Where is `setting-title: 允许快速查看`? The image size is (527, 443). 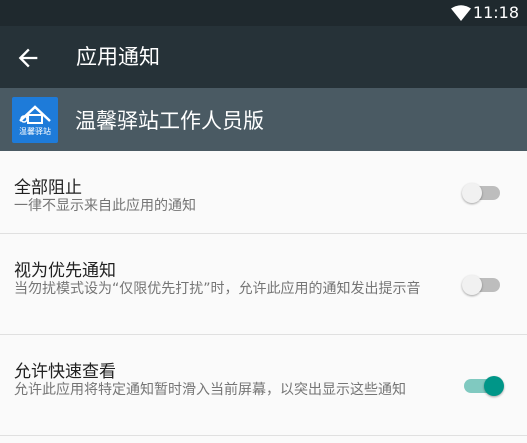 setting-title: 允许快速查看 is located at coordinates (65, 372).